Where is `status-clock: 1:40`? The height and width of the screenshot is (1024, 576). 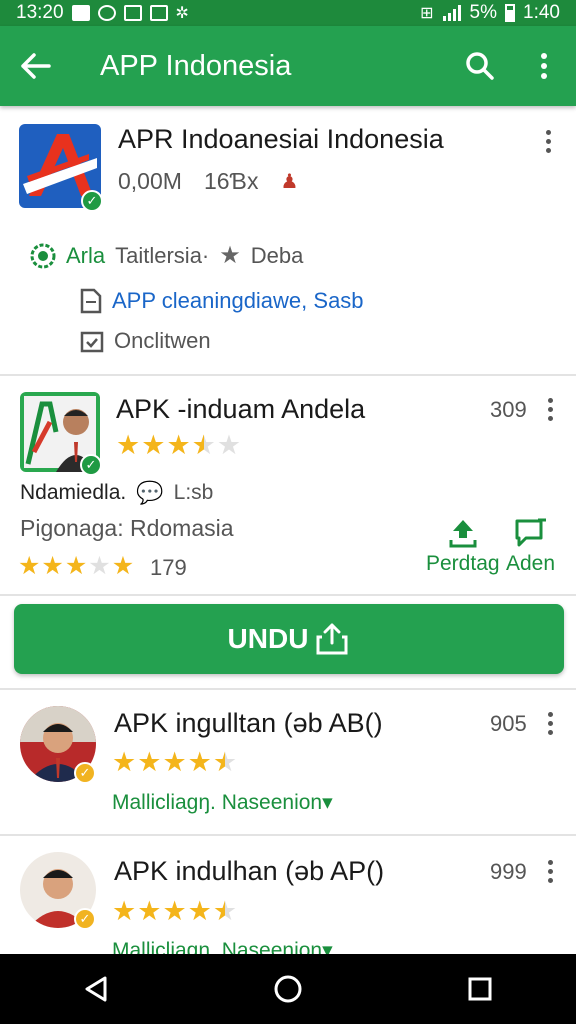
status-clock: 1:40 is located at coordinates (541, 12).